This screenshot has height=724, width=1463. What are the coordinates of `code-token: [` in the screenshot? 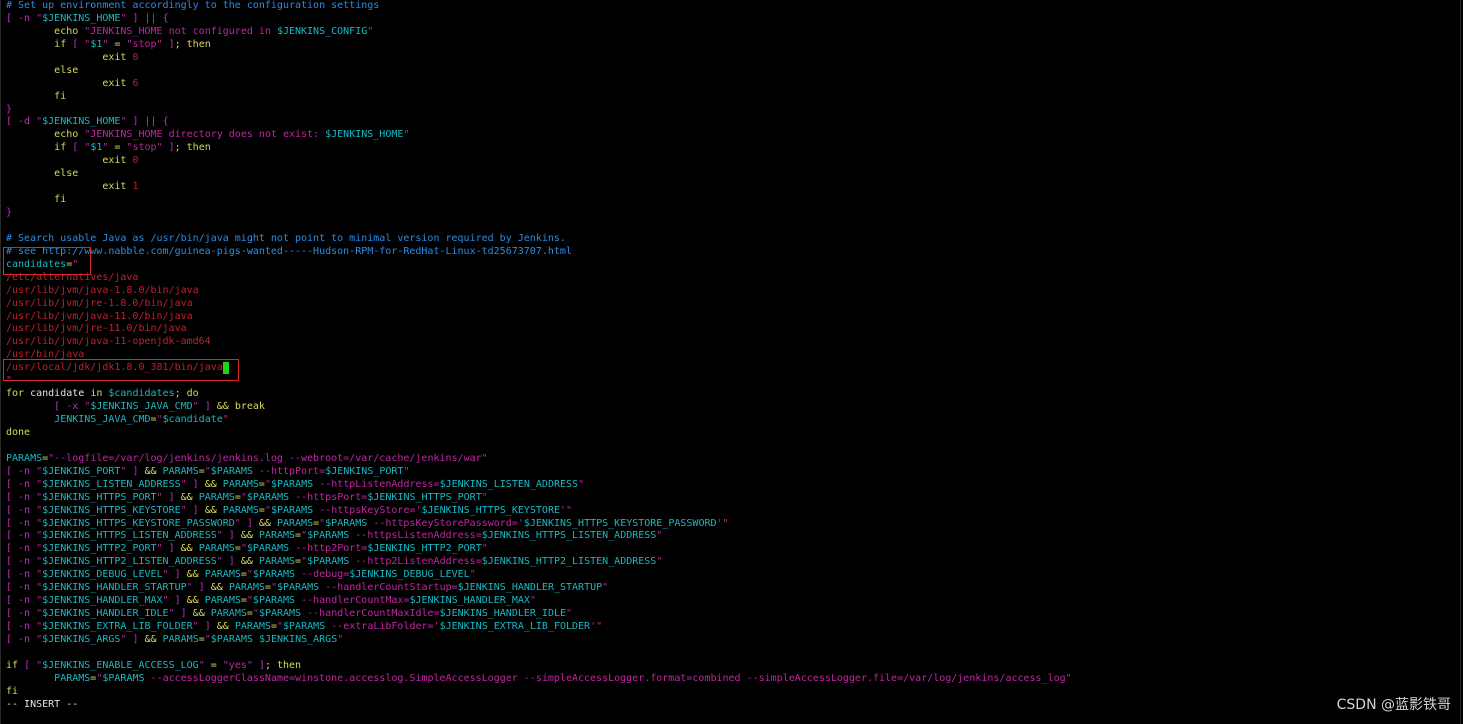 It's located at (78, 148).